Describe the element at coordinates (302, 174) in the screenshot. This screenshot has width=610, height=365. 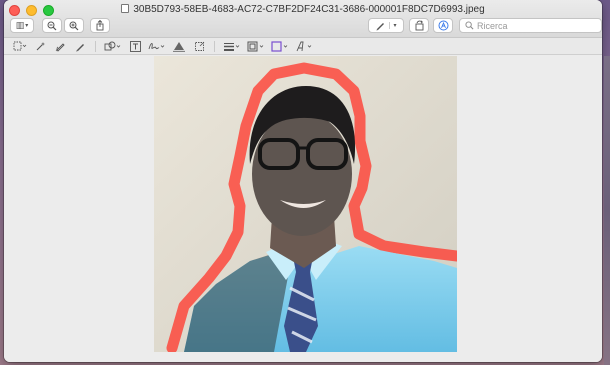
I see `face` at that location.